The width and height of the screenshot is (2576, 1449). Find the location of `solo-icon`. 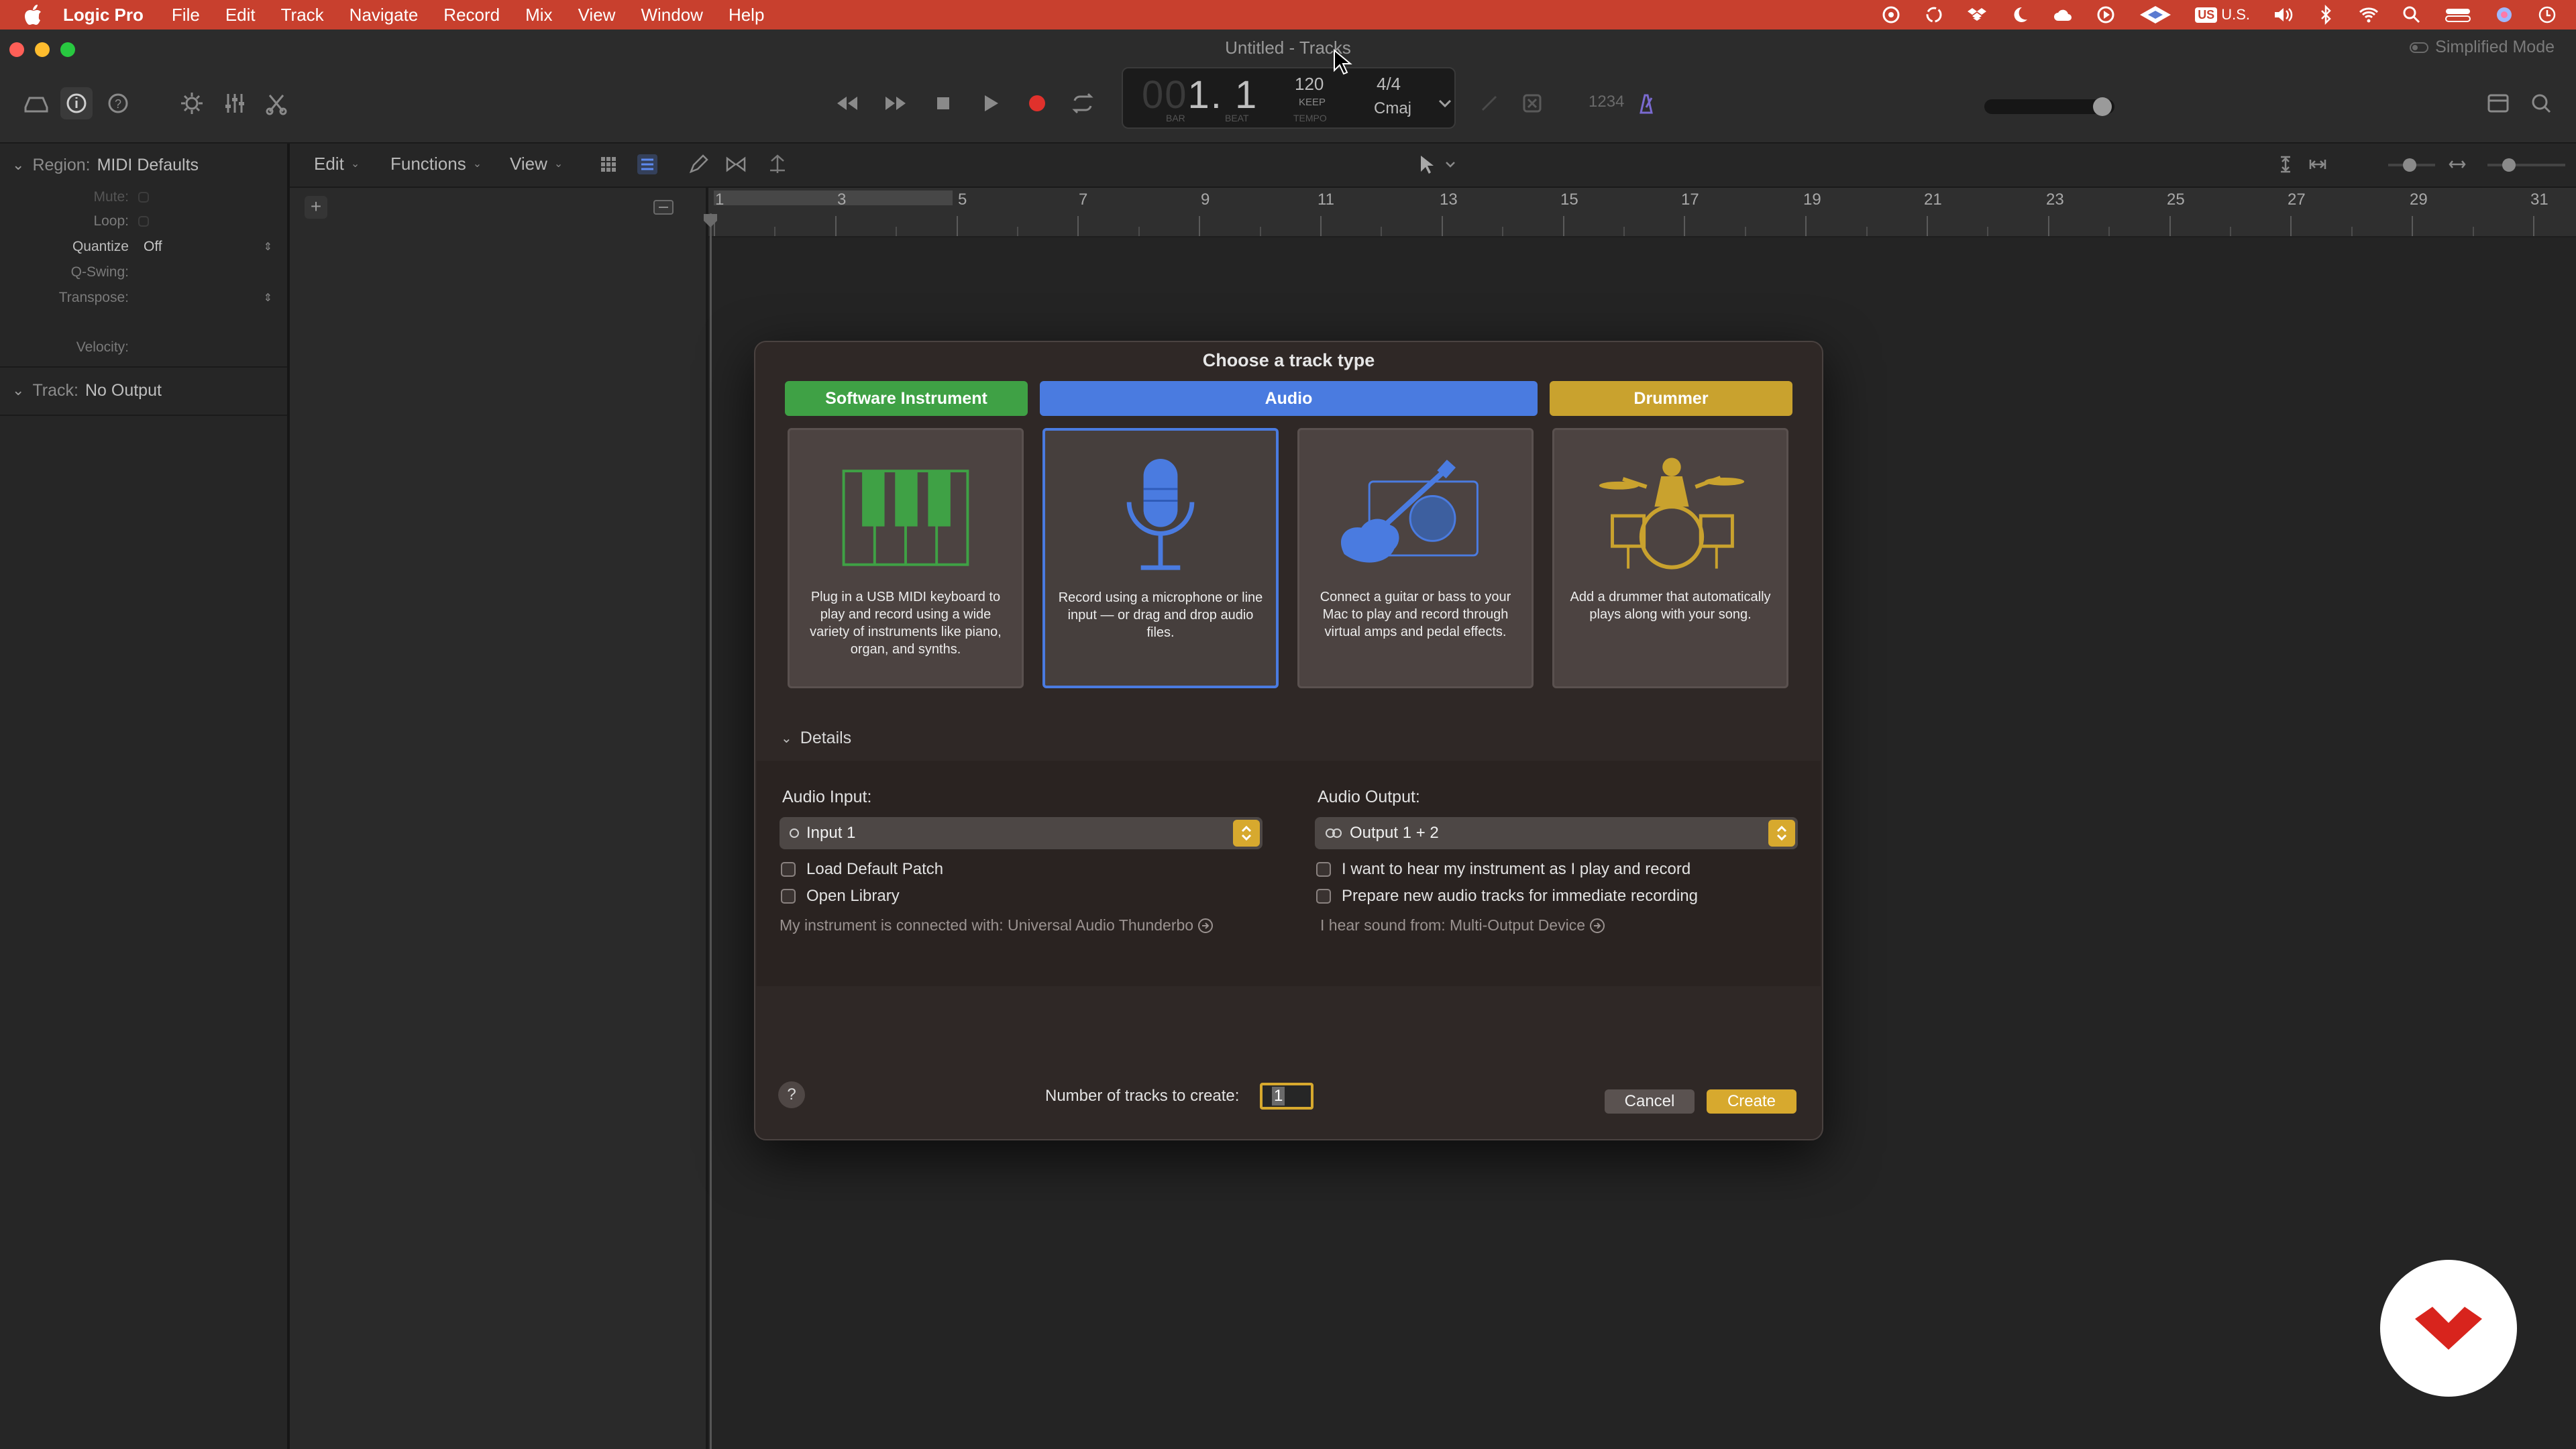

solo-icon is located at coordinates (1532, 103).